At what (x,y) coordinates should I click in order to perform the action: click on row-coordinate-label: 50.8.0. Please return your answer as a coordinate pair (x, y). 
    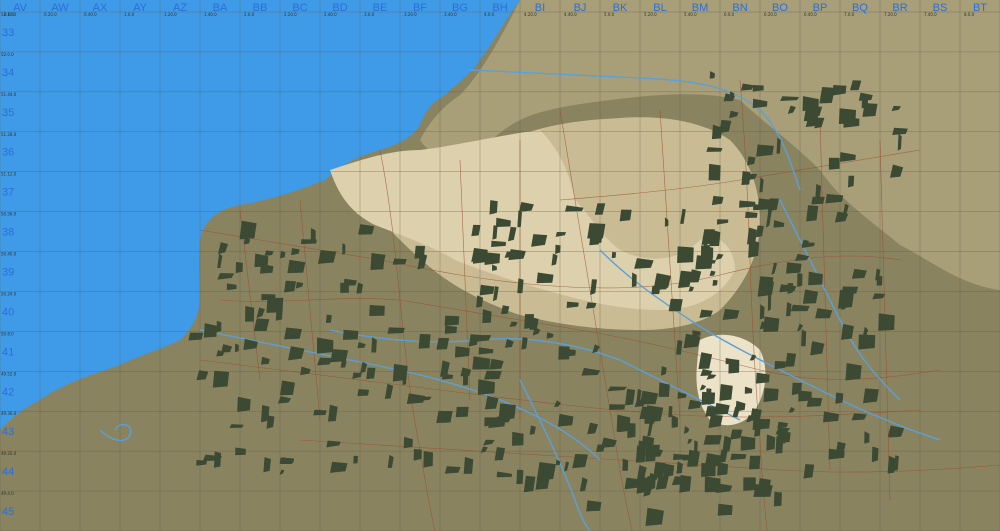
    Looking at the image, I should click on (7, 333).